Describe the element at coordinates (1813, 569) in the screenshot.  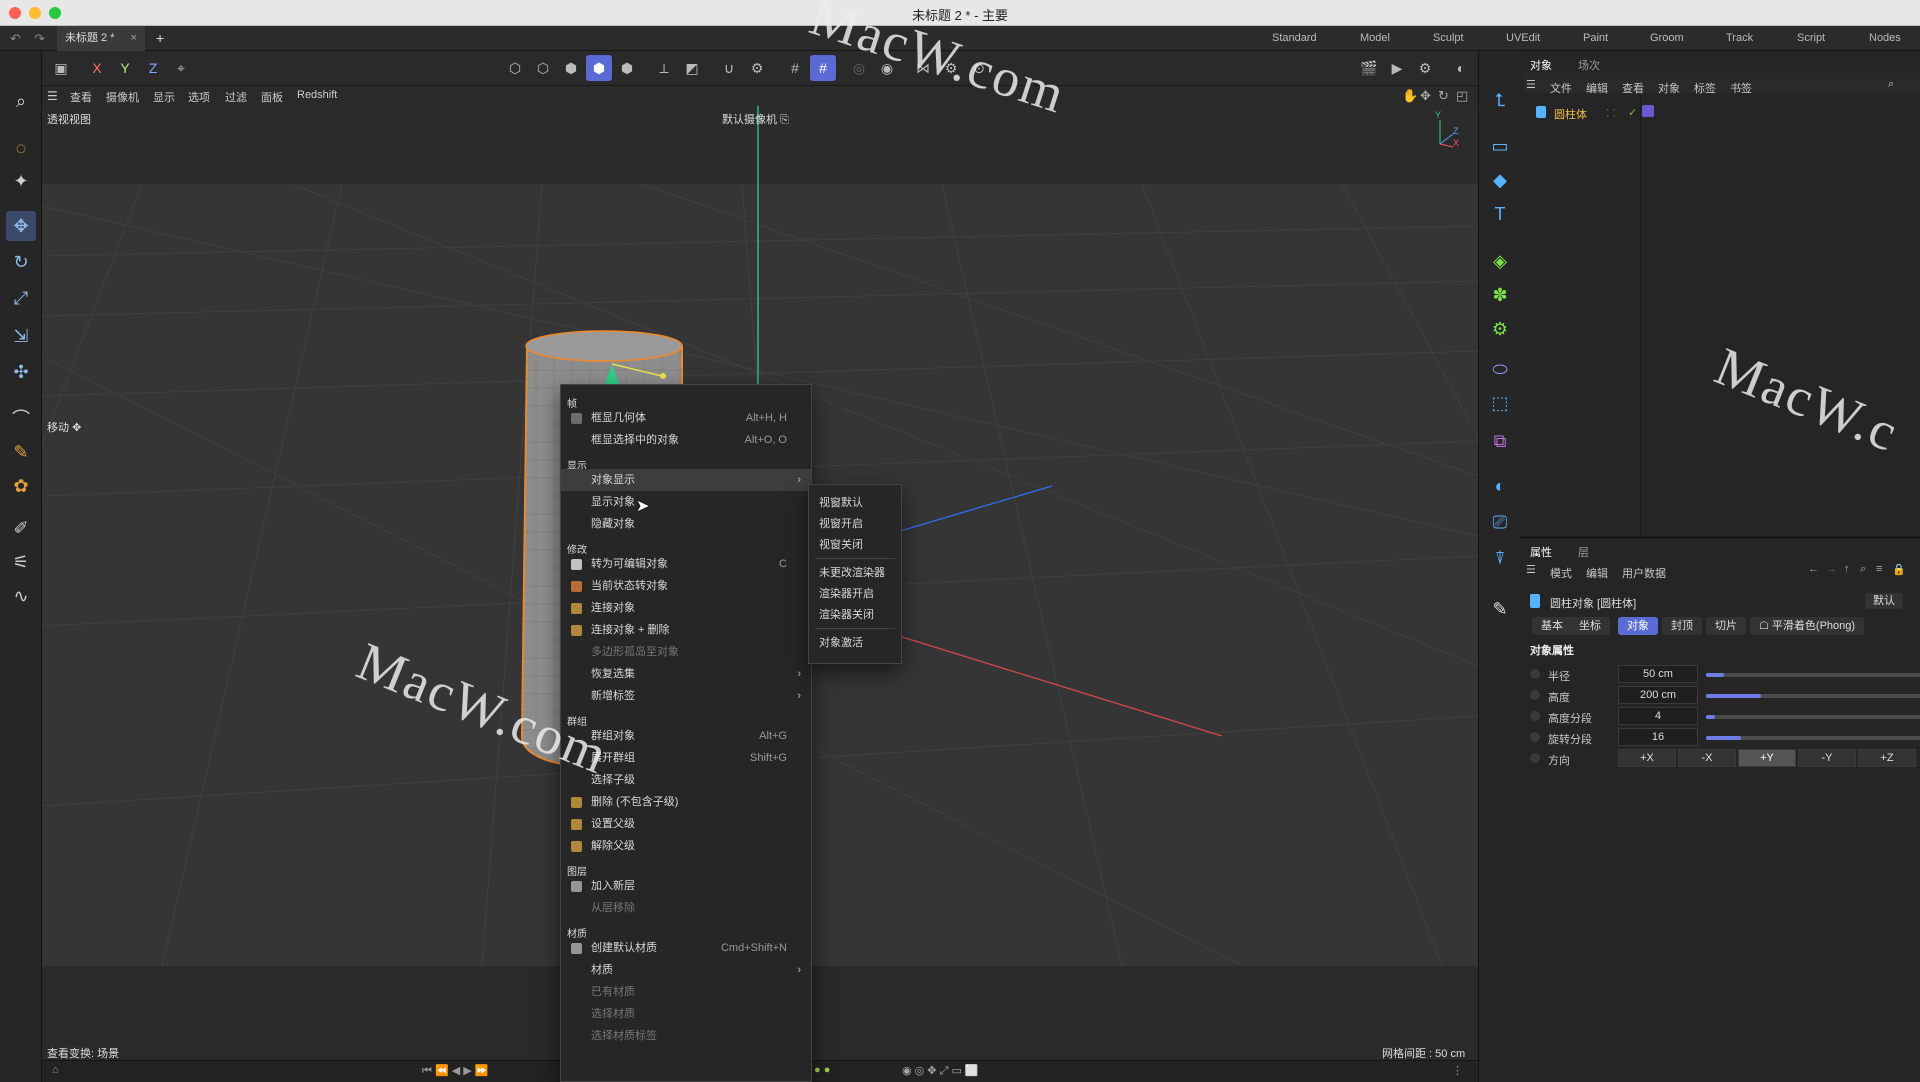
I see `nav-back-icon: ←` at that location.